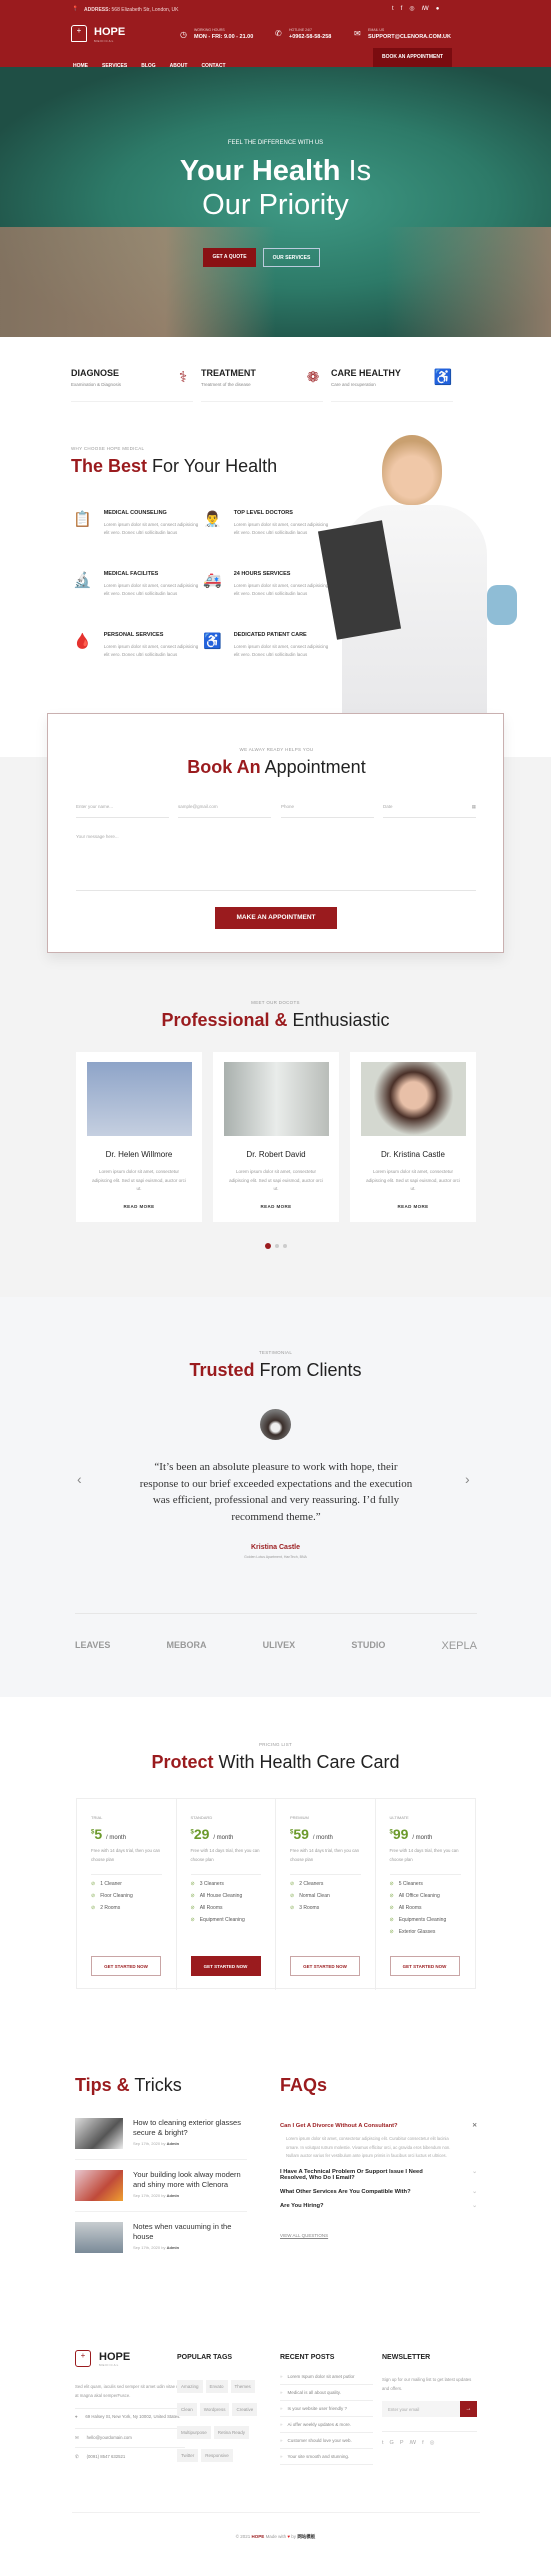 Image resolution: width=551 pixels, height=2560 pixels. I want to click on tag: Multipurpose, so click(194, 2432).